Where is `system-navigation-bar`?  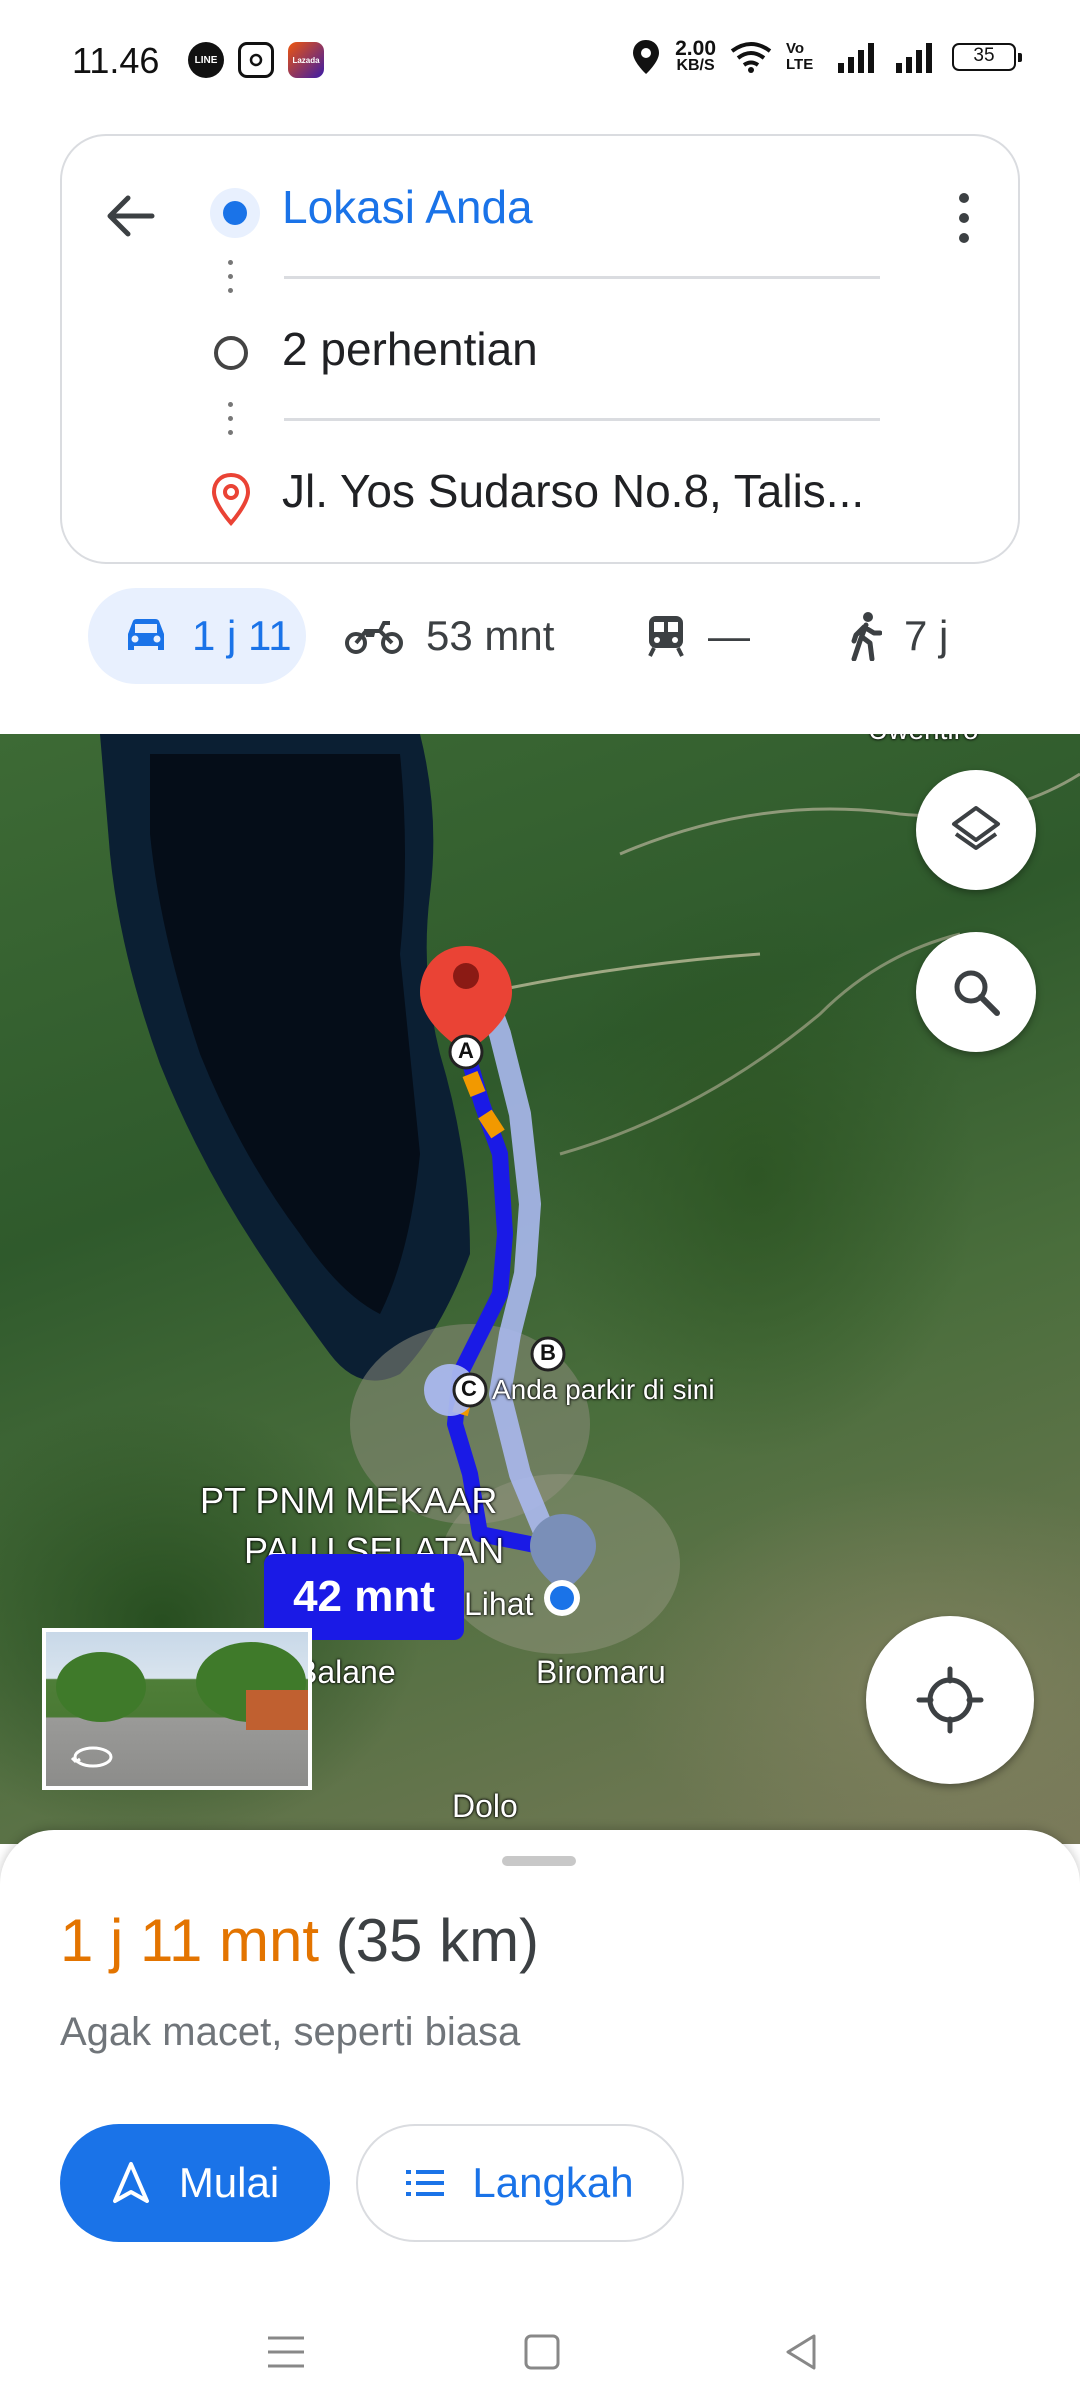 system-navigation-bar is located at coordinates (540, 2345).